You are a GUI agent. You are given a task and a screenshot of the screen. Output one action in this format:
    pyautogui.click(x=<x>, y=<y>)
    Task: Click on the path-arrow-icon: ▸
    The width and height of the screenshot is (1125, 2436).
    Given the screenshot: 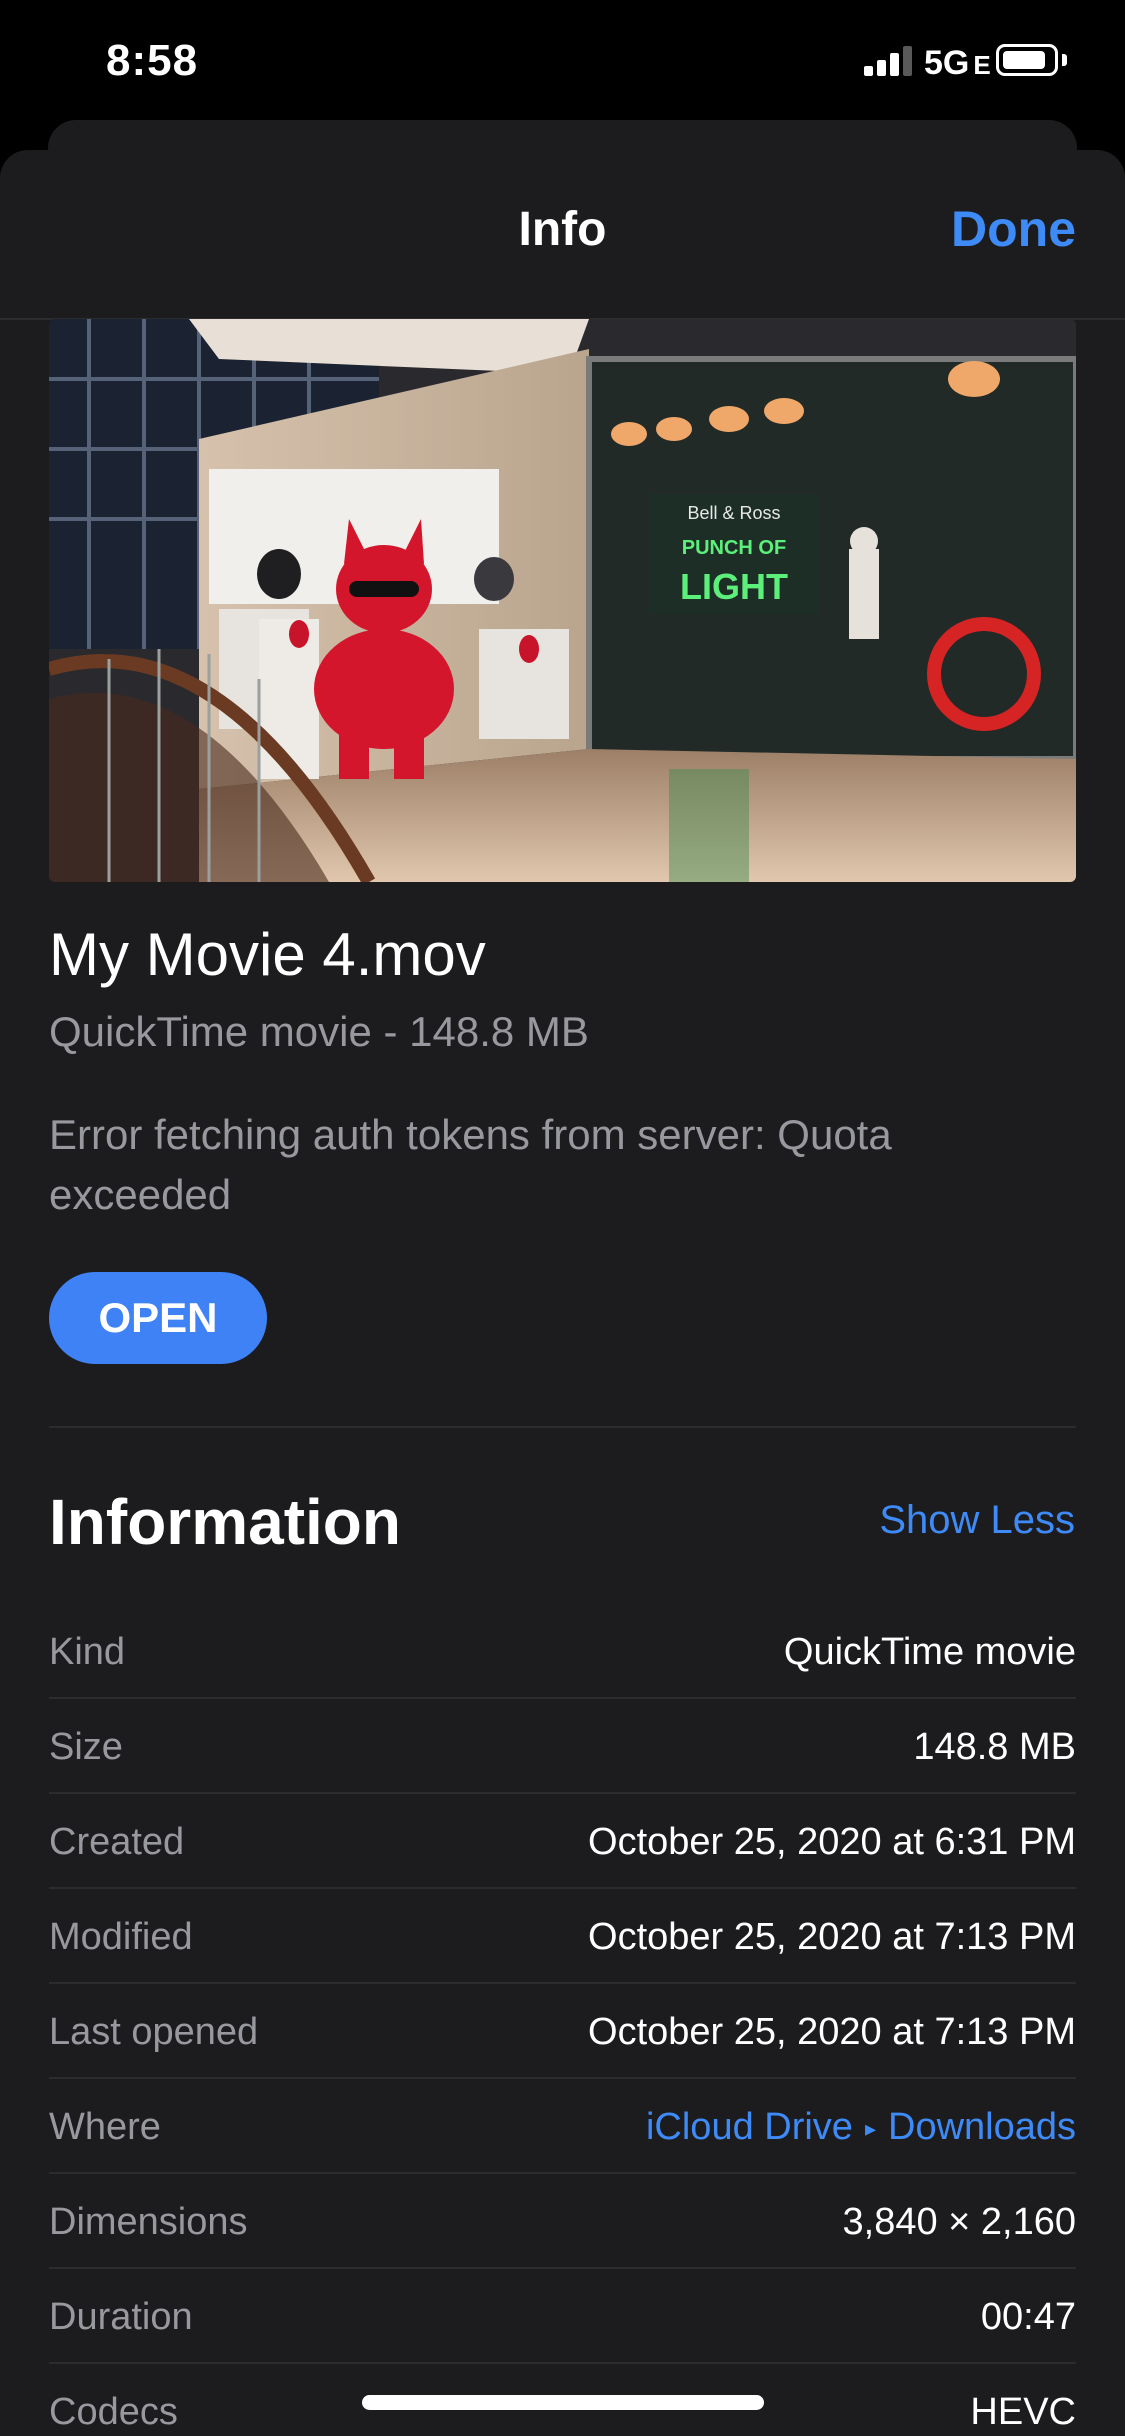 What is the action you would take?
    pyautogui.click(x=870, y=2128)
    